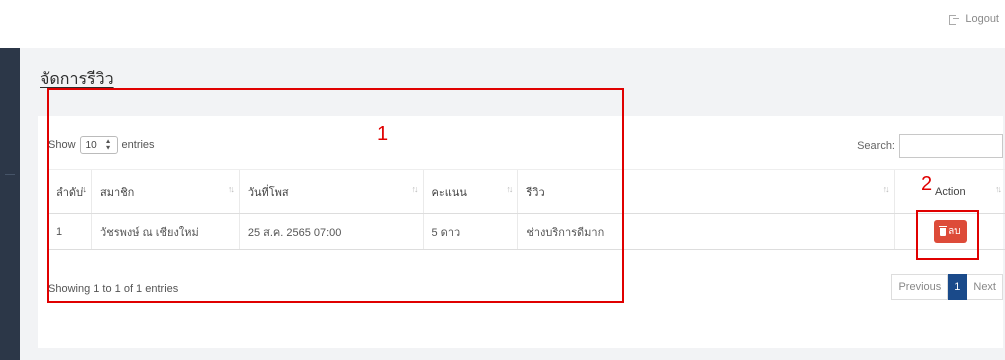  I want to click on previous-button: Previous, so click(920, 287).